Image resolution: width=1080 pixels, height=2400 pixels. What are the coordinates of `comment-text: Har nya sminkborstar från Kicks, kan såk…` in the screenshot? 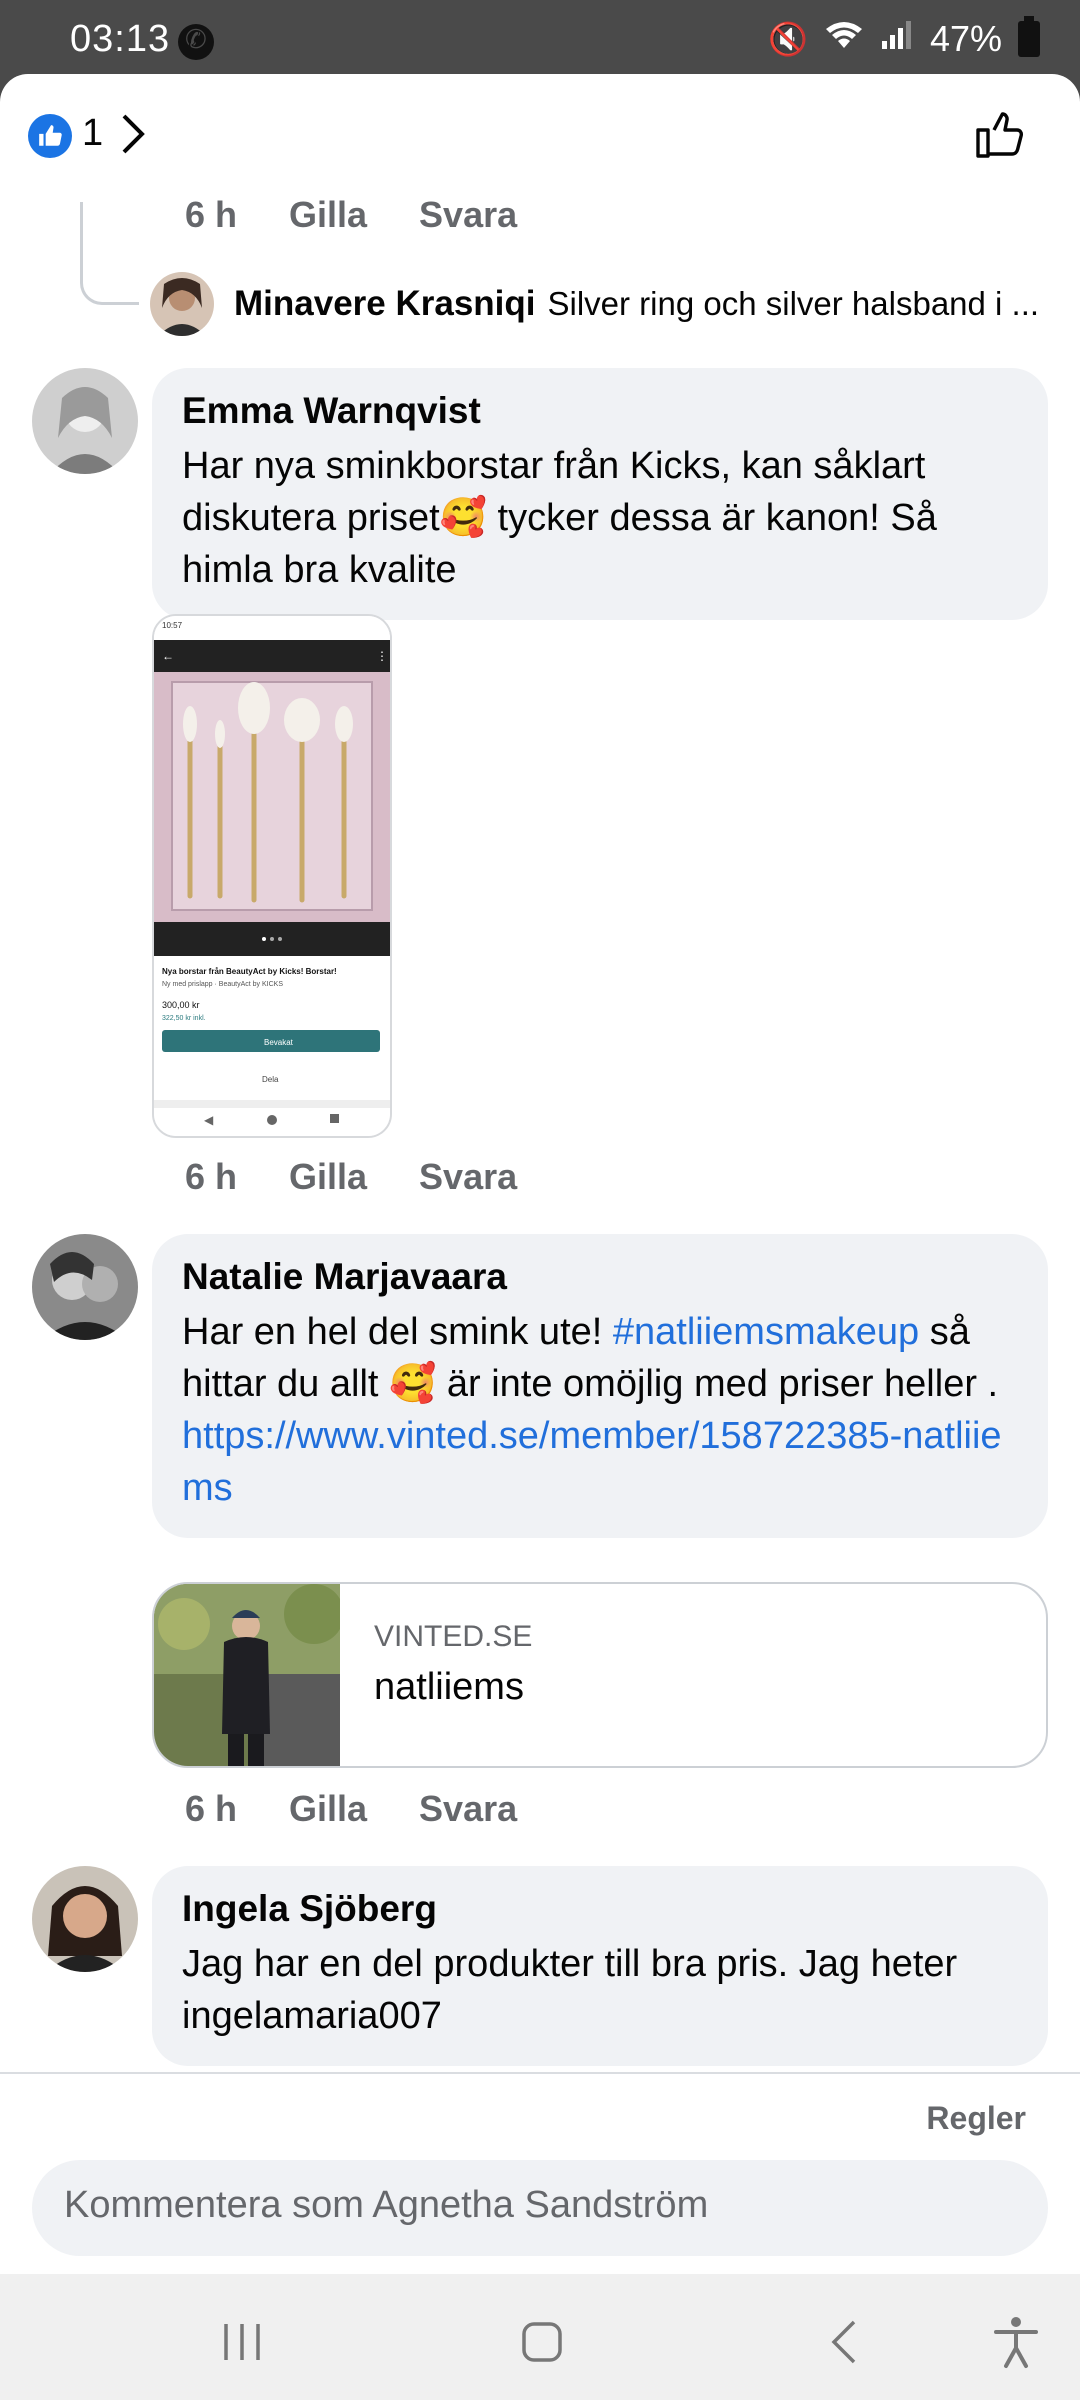 It's located at (559, 518).